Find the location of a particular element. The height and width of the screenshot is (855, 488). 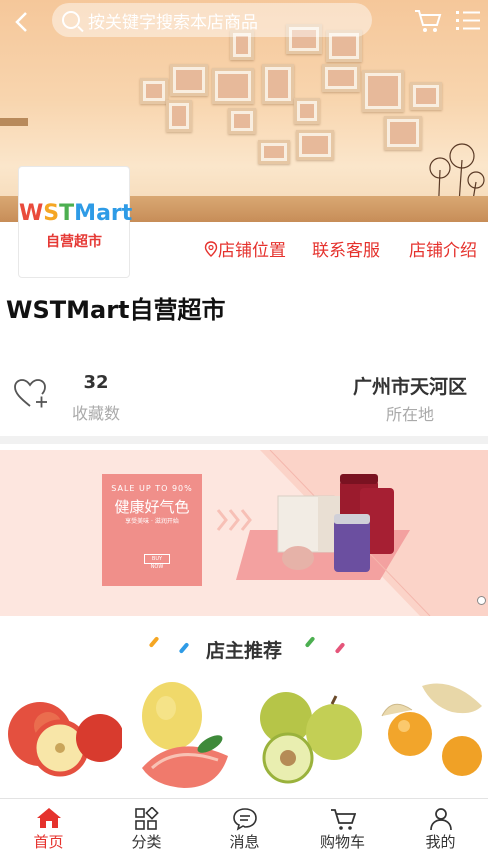

logo-letter: S is located at coordinates (51, 213).